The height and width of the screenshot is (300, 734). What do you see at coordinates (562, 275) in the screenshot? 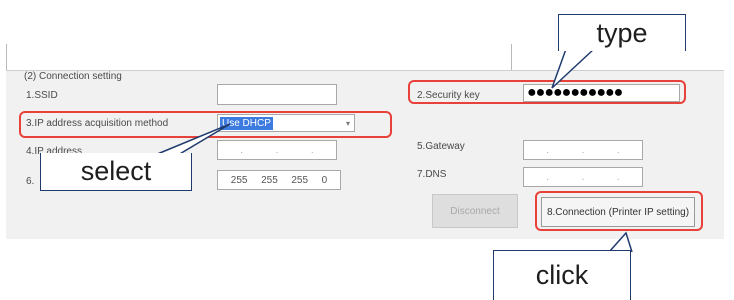
I see `click-callout: click` at bounding box center [562, 275].